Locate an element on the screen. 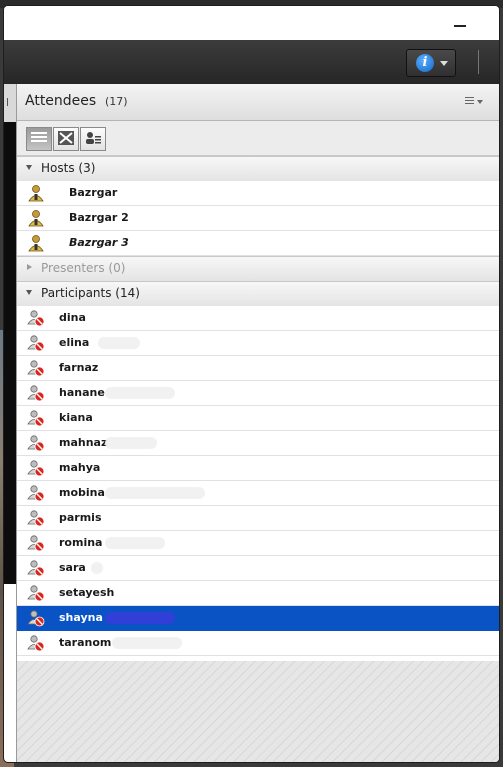  list-view-icon is located at coordinates (39, 137).